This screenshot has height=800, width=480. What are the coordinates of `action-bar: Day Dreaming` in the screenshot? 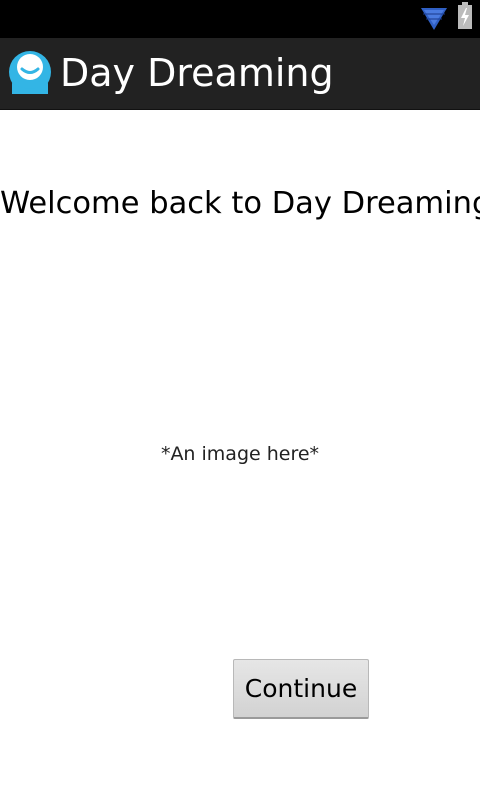 It's located at (240, 73).